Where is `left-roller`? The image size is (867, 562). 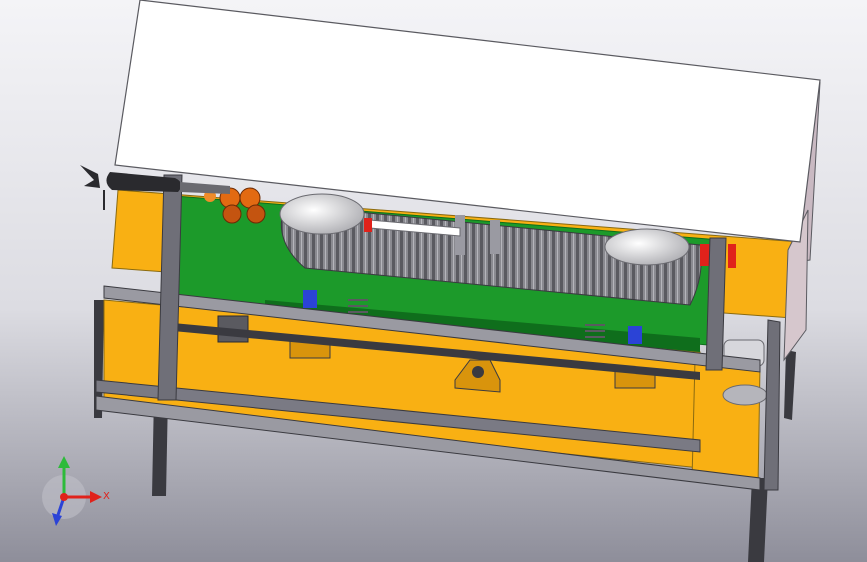 left-roller is located at coordinates (322, 214).